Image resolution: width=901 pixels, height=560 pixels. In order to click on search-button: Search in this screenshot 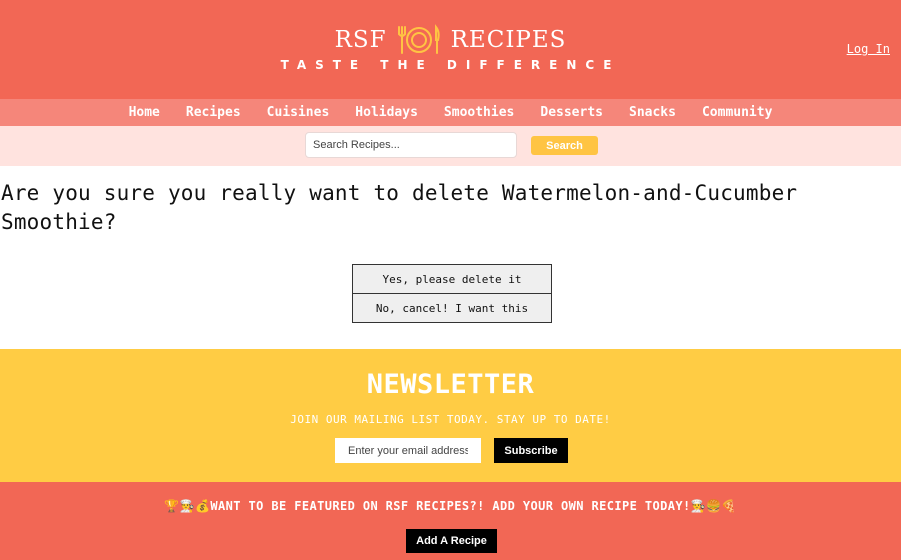, I will do `click(564, 145)`.